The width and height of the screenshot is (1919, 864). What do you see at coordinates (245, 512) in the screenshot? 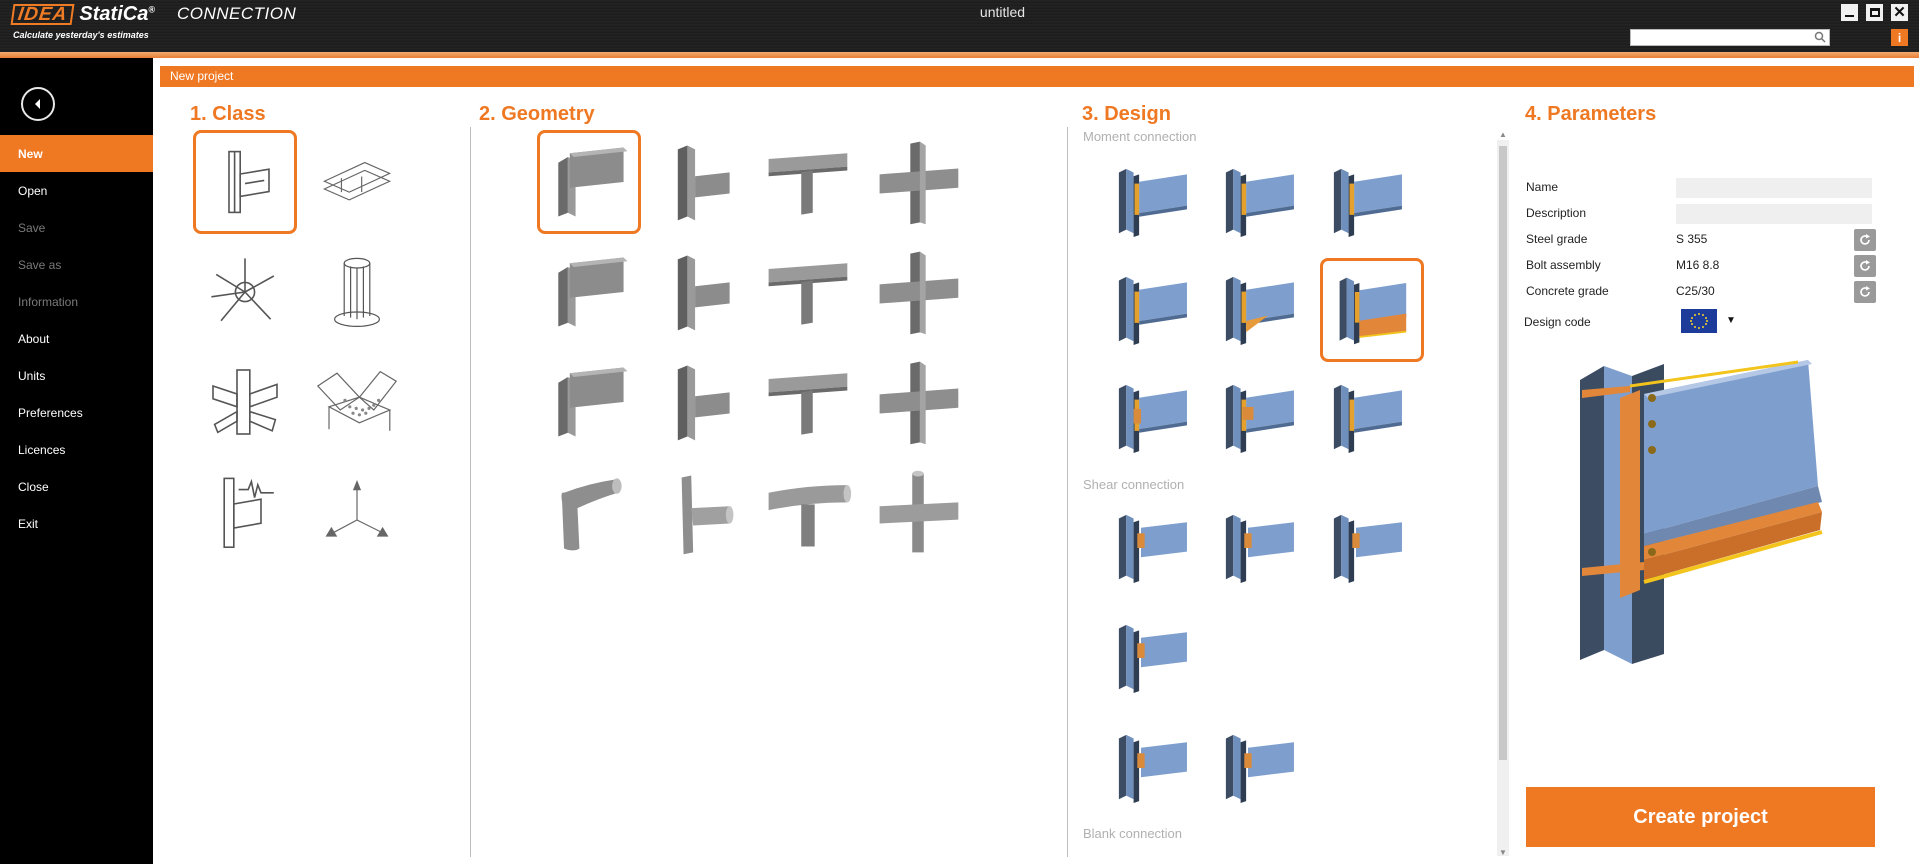
I see `class-tile-seismic` at bounding box center [245, 512].